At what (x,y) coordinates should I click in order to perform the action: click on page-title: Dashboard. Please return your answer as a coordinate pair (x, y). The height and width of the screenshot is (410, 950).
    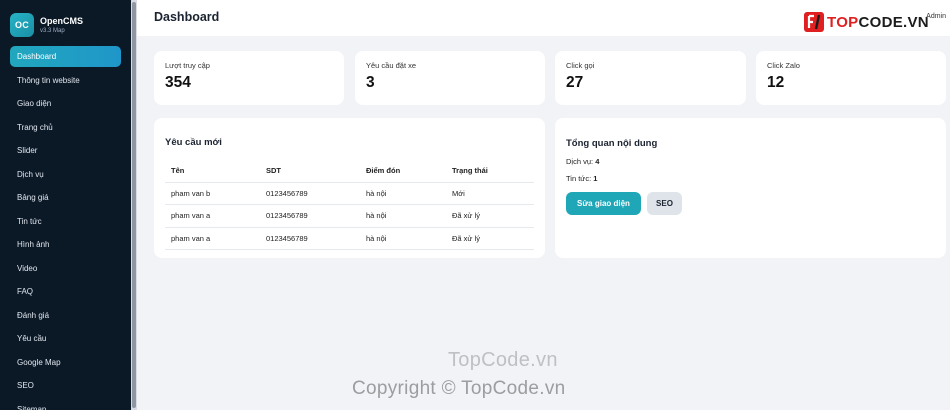
    Looking at the image, I should click on (187, 17).